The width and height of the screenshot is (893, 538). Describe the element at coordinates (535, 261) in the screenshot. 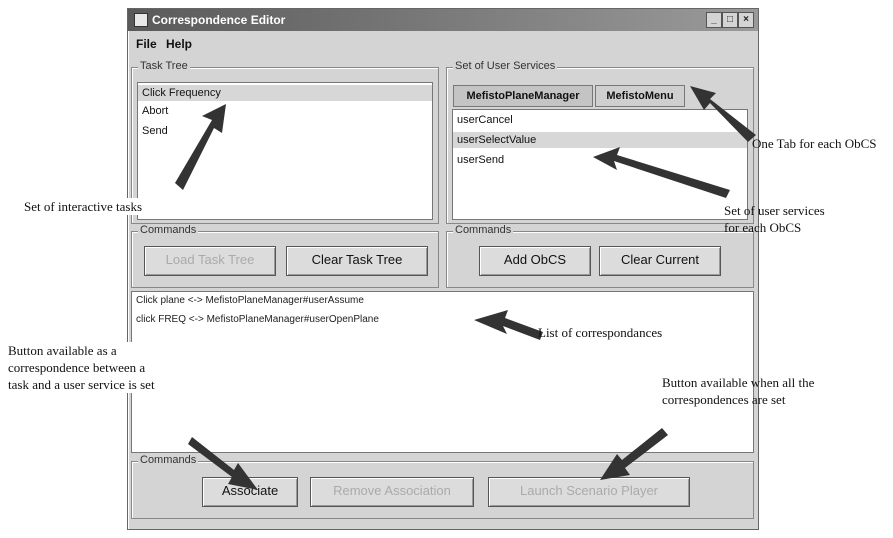

I see `add-obcs-button: Add ObCS` at that location.